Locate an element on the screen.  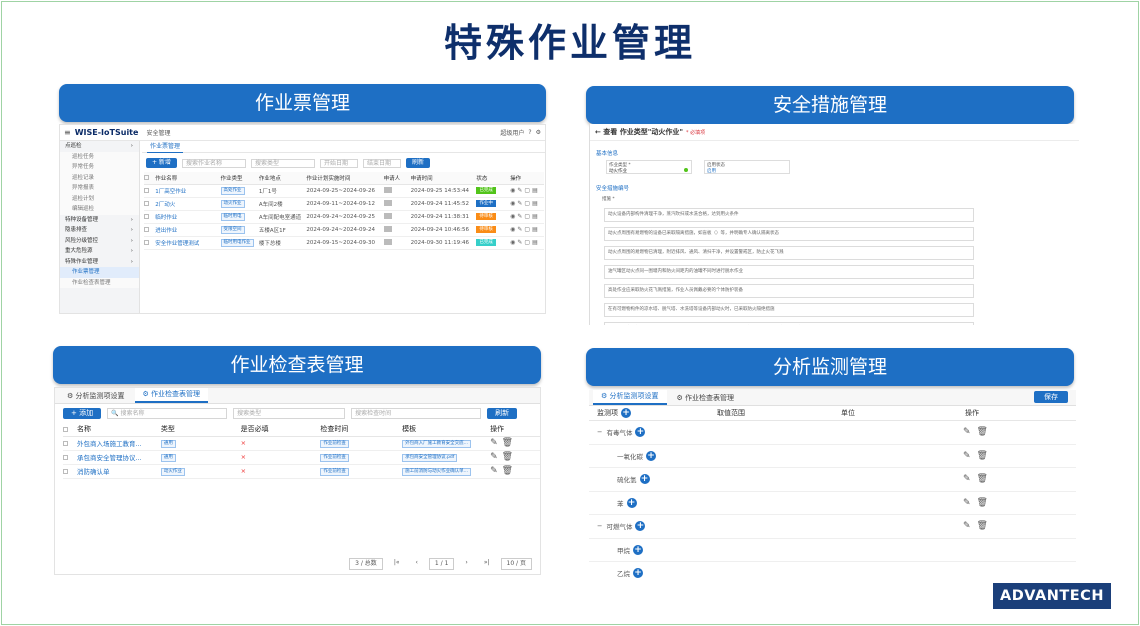
pager-first: |« is located at coordinates (397, 564).